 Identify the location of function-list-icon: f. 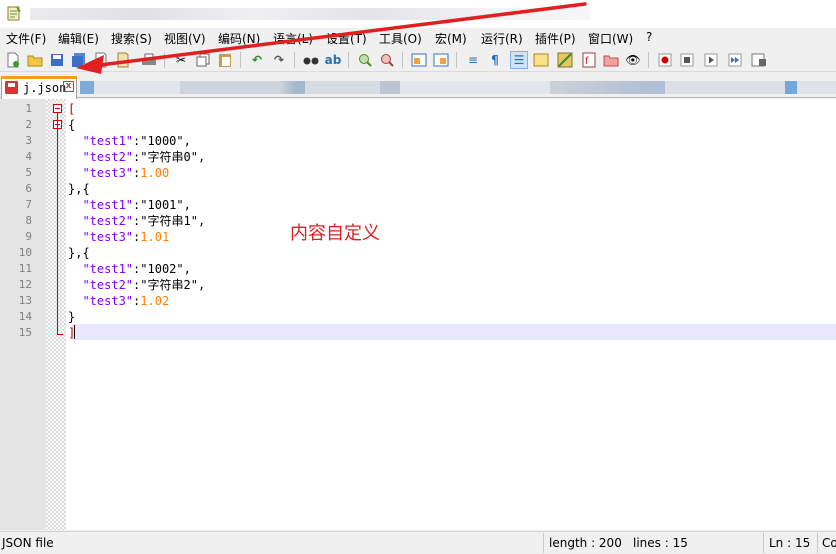
(589, 60).